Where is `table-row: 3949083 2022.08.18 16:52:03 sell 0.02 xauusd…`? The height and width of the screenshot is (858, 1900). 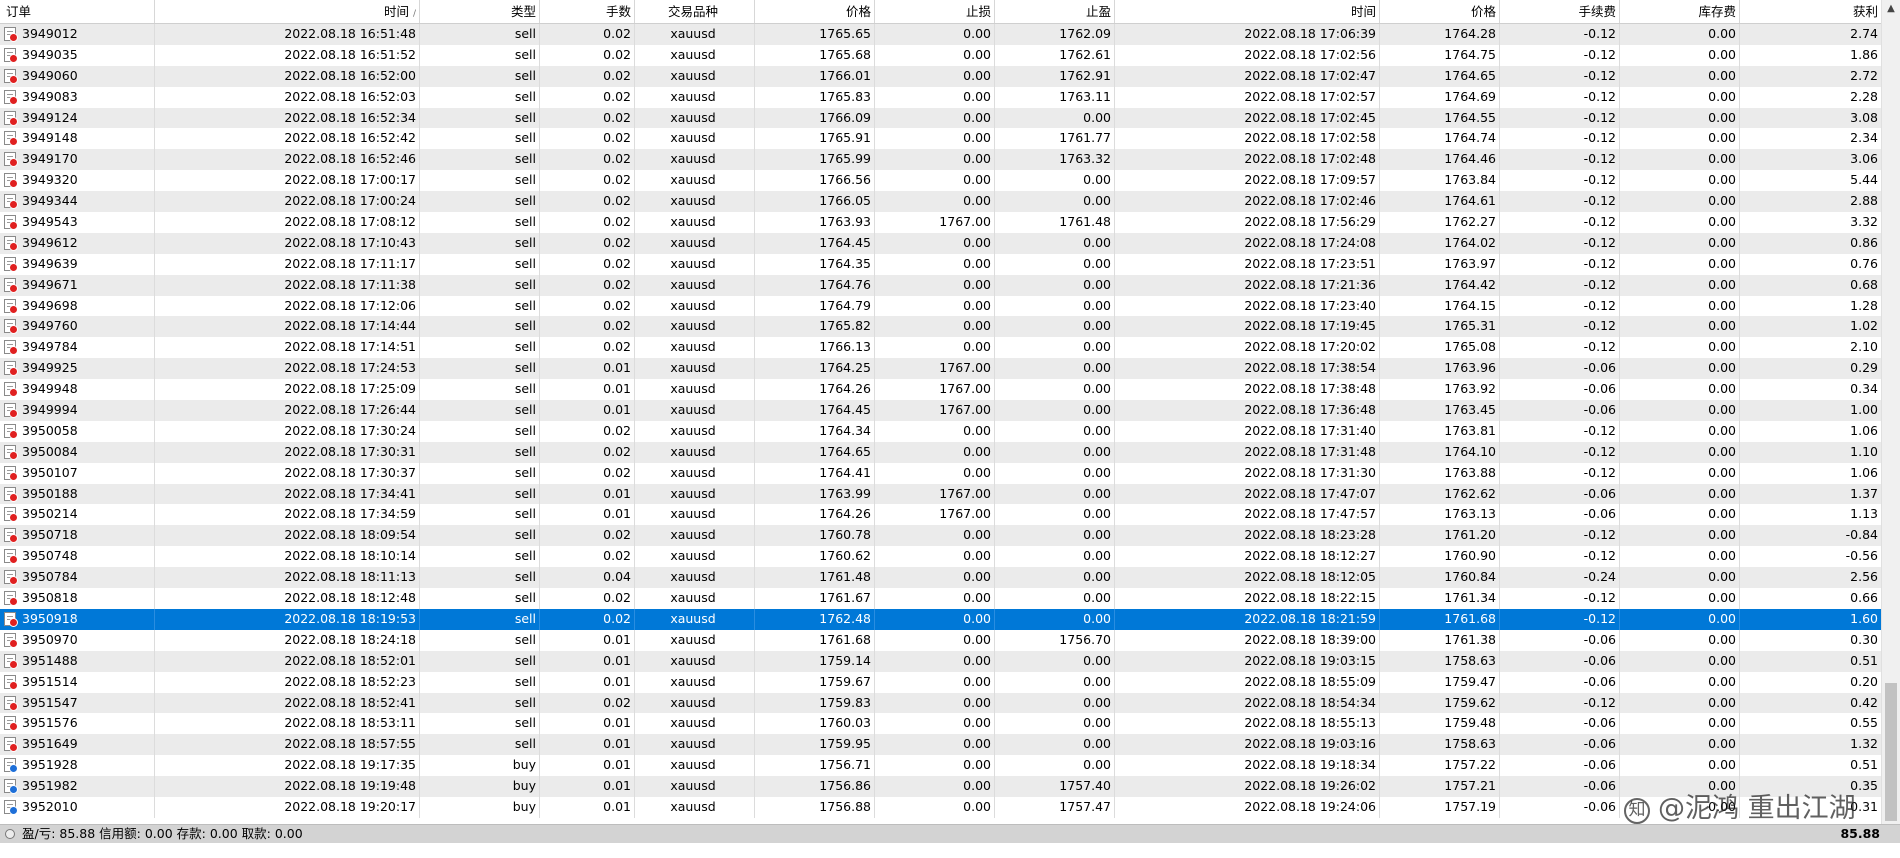
table-row: 3949083 2022.08.18 16:52:03 sell 0.02 xauusd… is located at coordinates (941, 97).